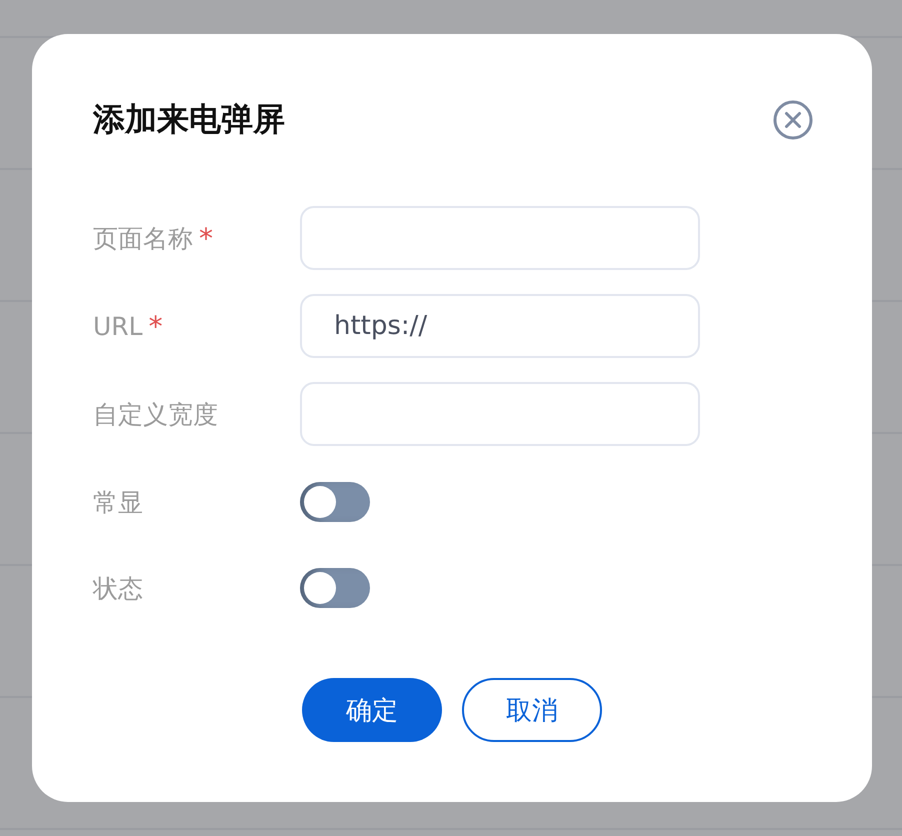 This screenshot has height=836, width=902. What do you see at coordinates (372, 710) in the screenshot?
I see `confirm-button: 确定` at bounding box center [372, 710].